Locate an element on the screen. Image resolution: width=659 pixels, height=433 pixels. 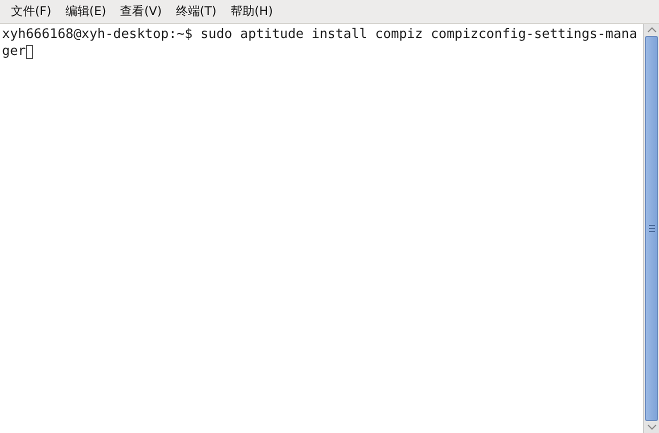
text-cursor is located at coordinates (29, 51).